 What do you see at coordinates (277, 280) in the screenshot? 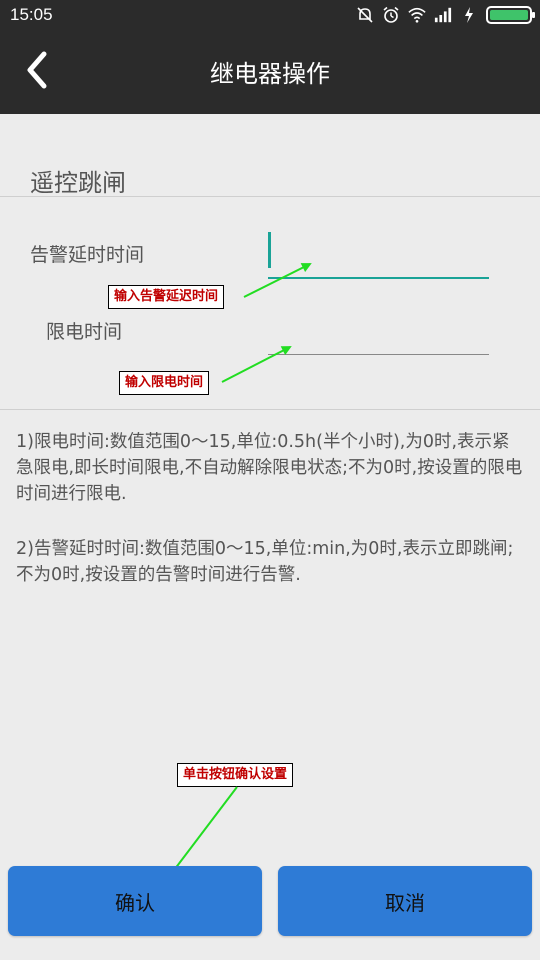
I see `arrow-to-alarm-input` at bounding box center [277, 280].